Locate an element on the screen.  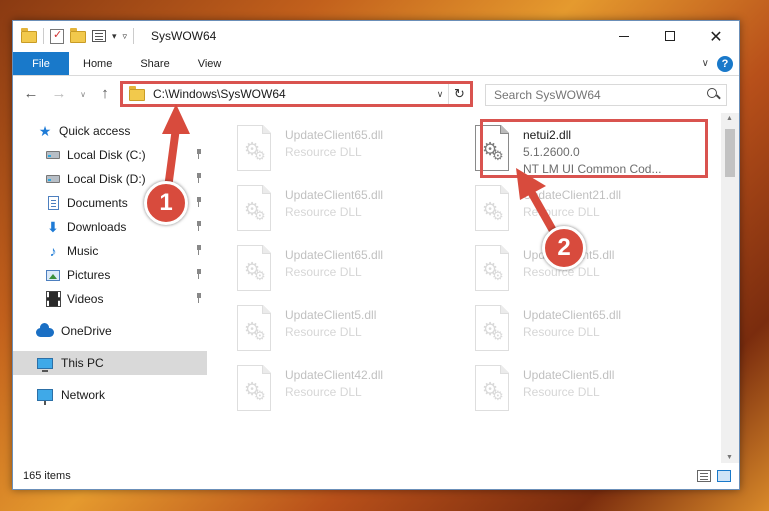
annotation-arrows is located at coordinates (361, 172).